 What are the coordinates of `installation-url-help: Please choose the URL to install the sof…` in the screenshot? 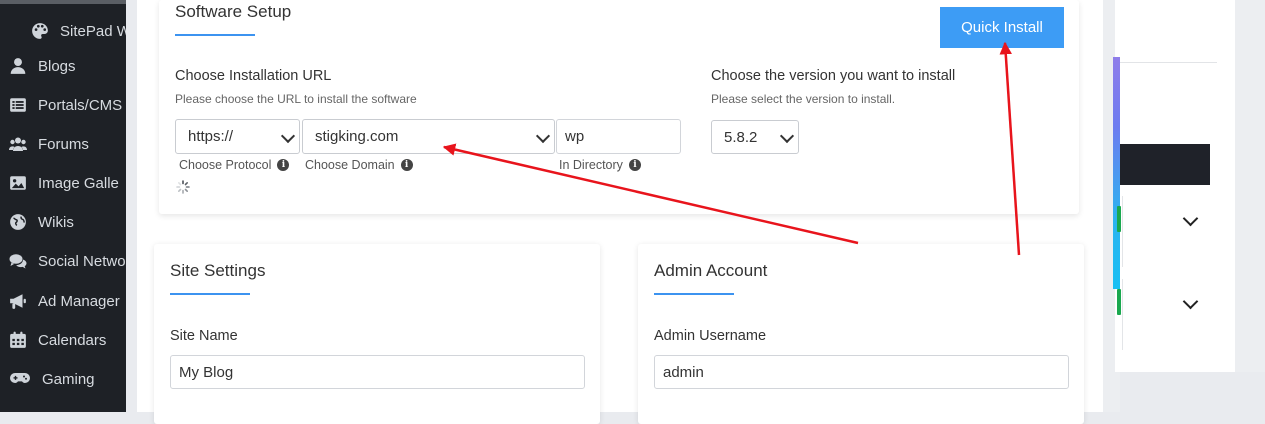 It's located at (296, 99).